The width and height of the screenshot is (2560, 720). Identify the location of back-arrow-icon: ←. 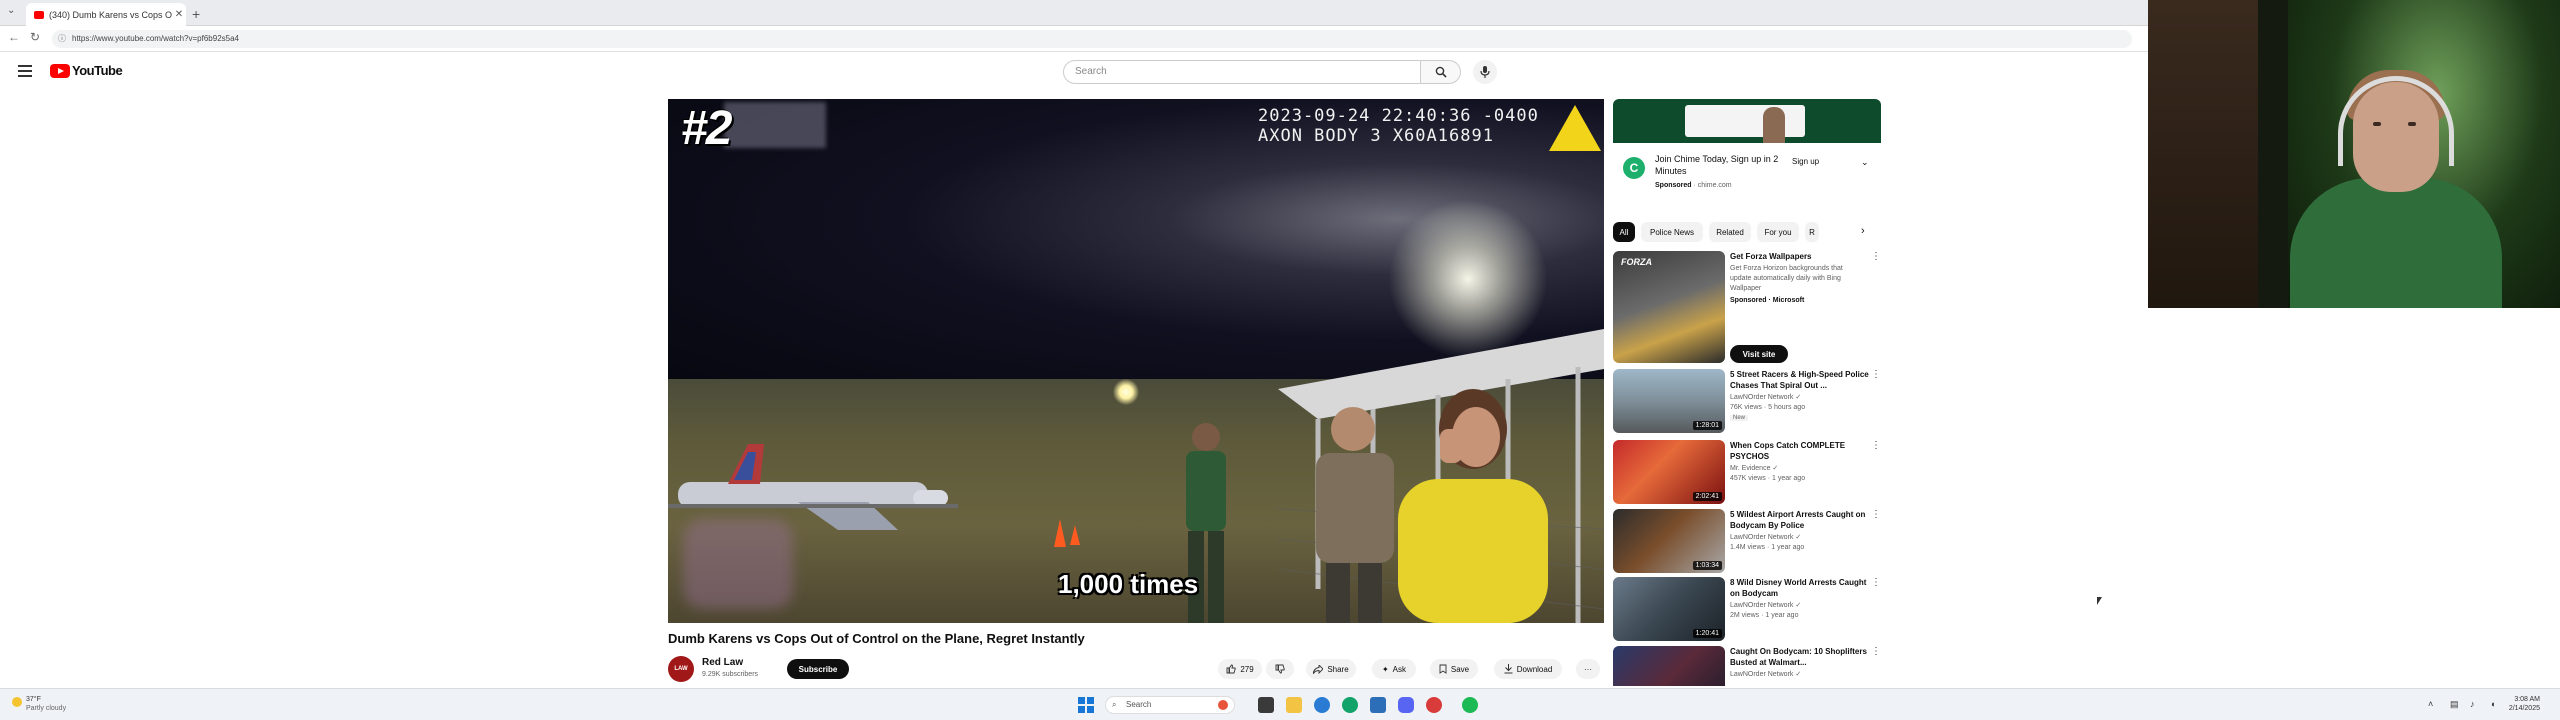
(14, 37).